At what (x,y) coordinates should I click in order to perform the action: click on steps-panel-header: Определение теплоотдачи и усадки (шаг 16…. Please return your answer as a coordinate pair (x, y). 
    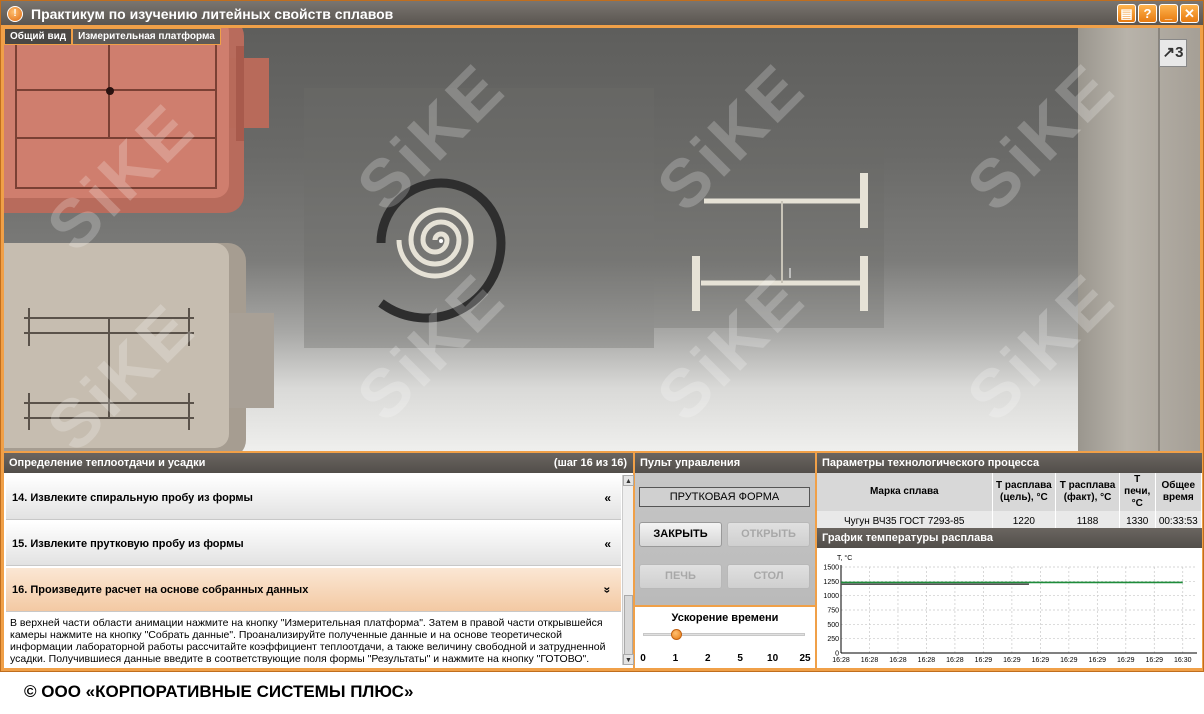
    Looking at the image, I should click on (318, 463).